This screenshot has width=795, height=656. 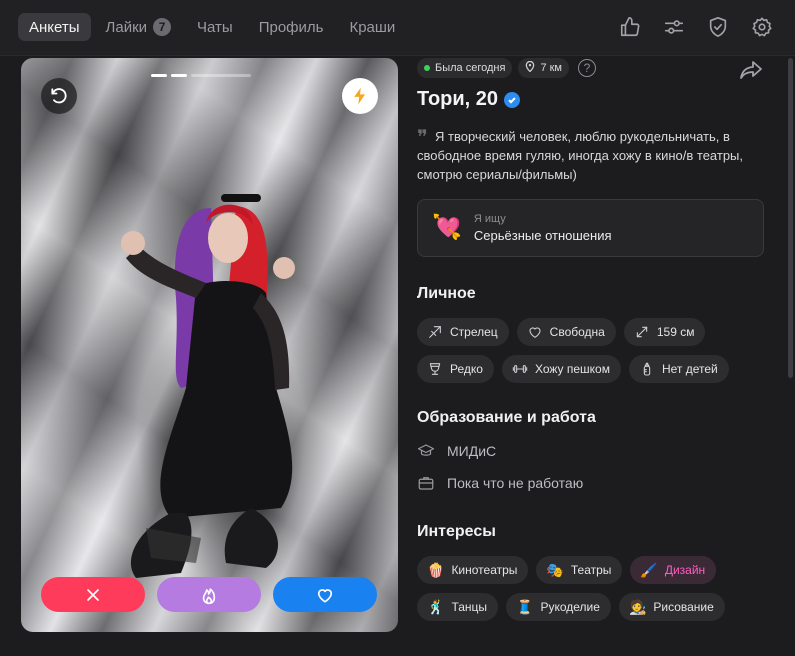 What do you see at coordinates (630, 27) in the screenshot?
I see `thumbs-up-icon` at bounding box center [630, 27].